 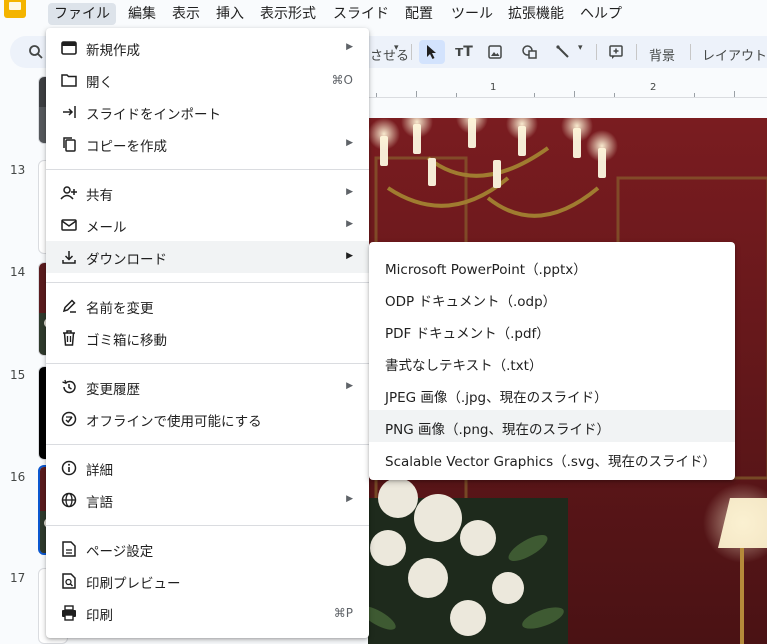 What do you see at coordinates (552, 330) in the screenshot?
I see `download-pdf: PDF ドキュメント（.pdf）` at bounding box center [552, 330].